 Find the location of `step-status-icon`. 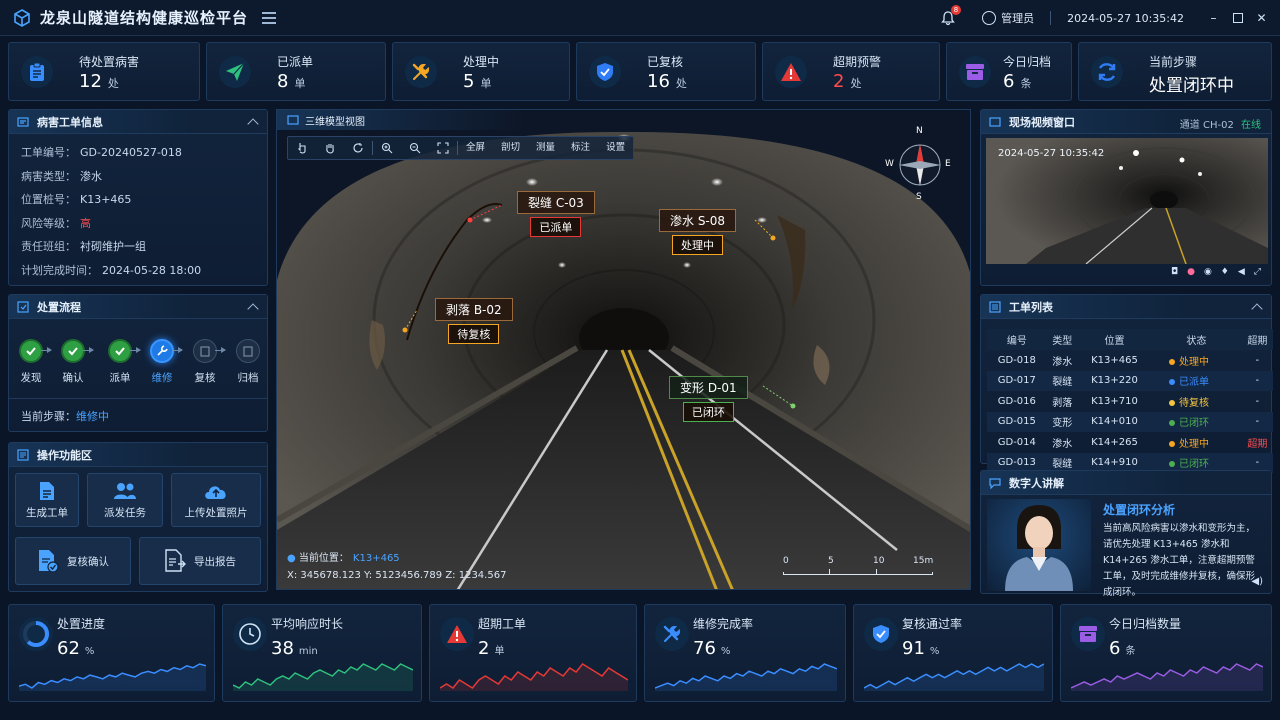

step-status-icon is located at coordinates (120, 351).